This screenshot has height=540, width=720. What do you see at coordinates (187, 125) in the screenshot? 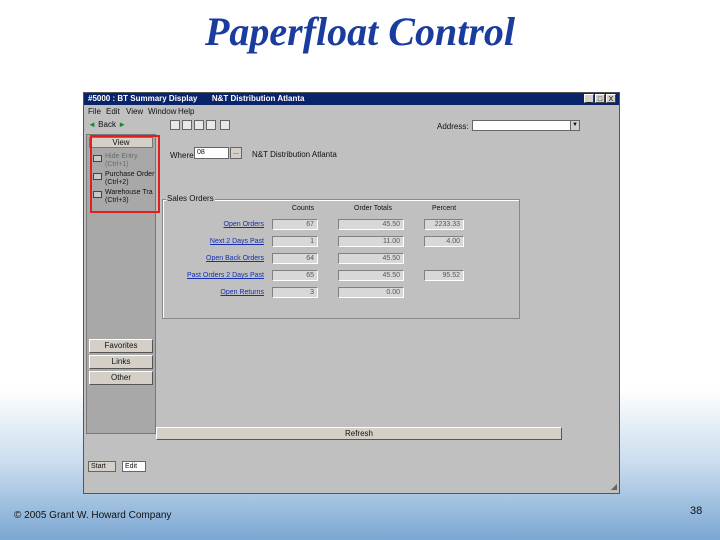
I see `edit-icon` at bounding box center [187, 125].